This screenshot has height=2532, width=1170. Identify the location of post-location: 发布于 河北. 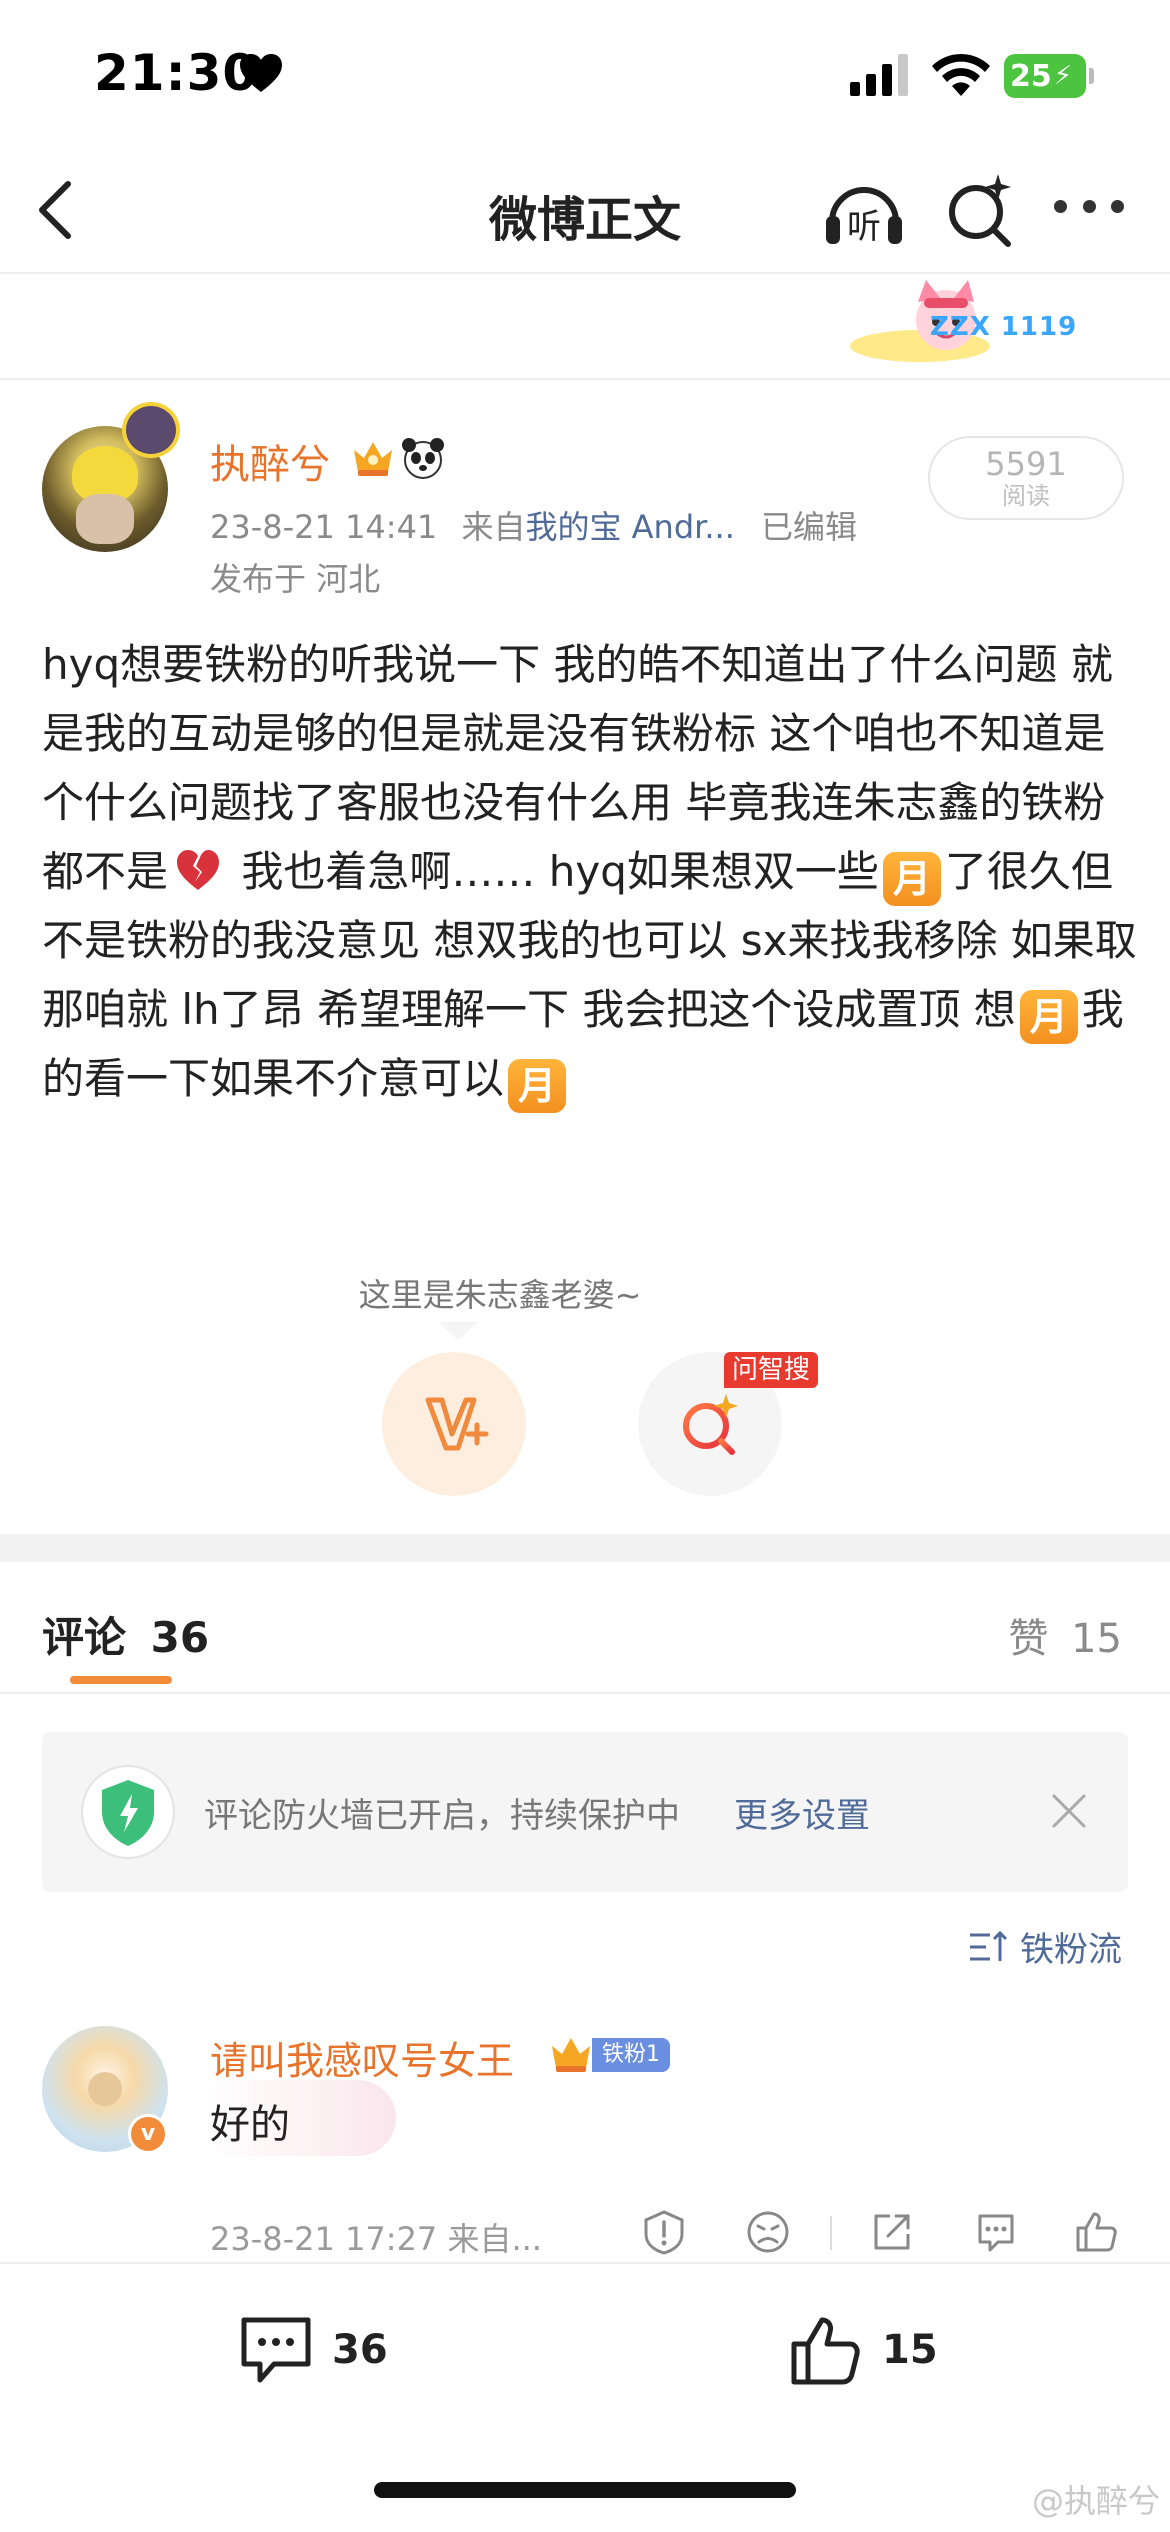
(295, 579).